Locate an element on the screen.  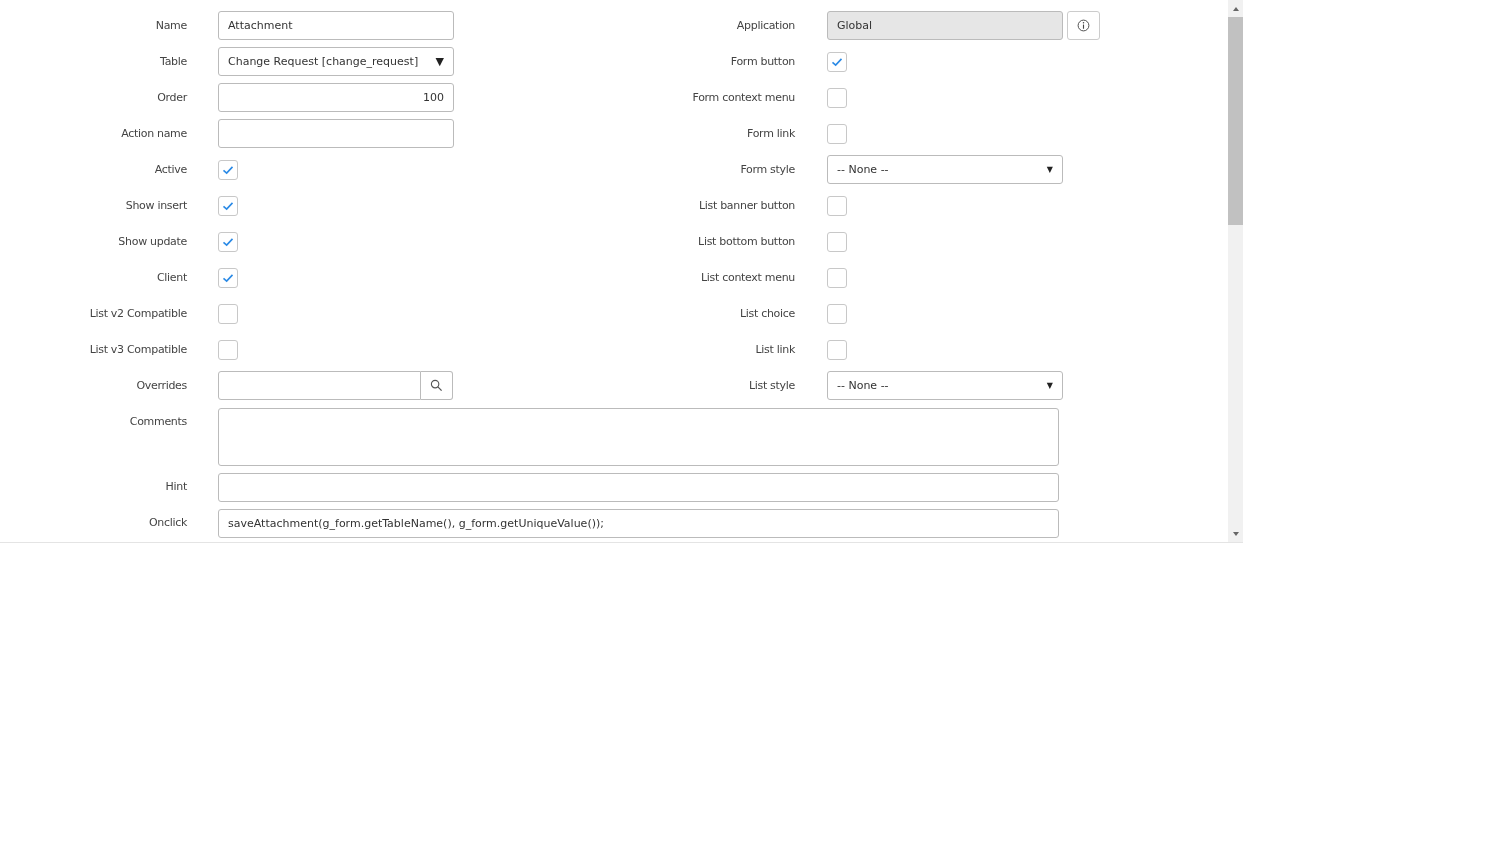
field-label: Form link is located at coordinates (770, 133).